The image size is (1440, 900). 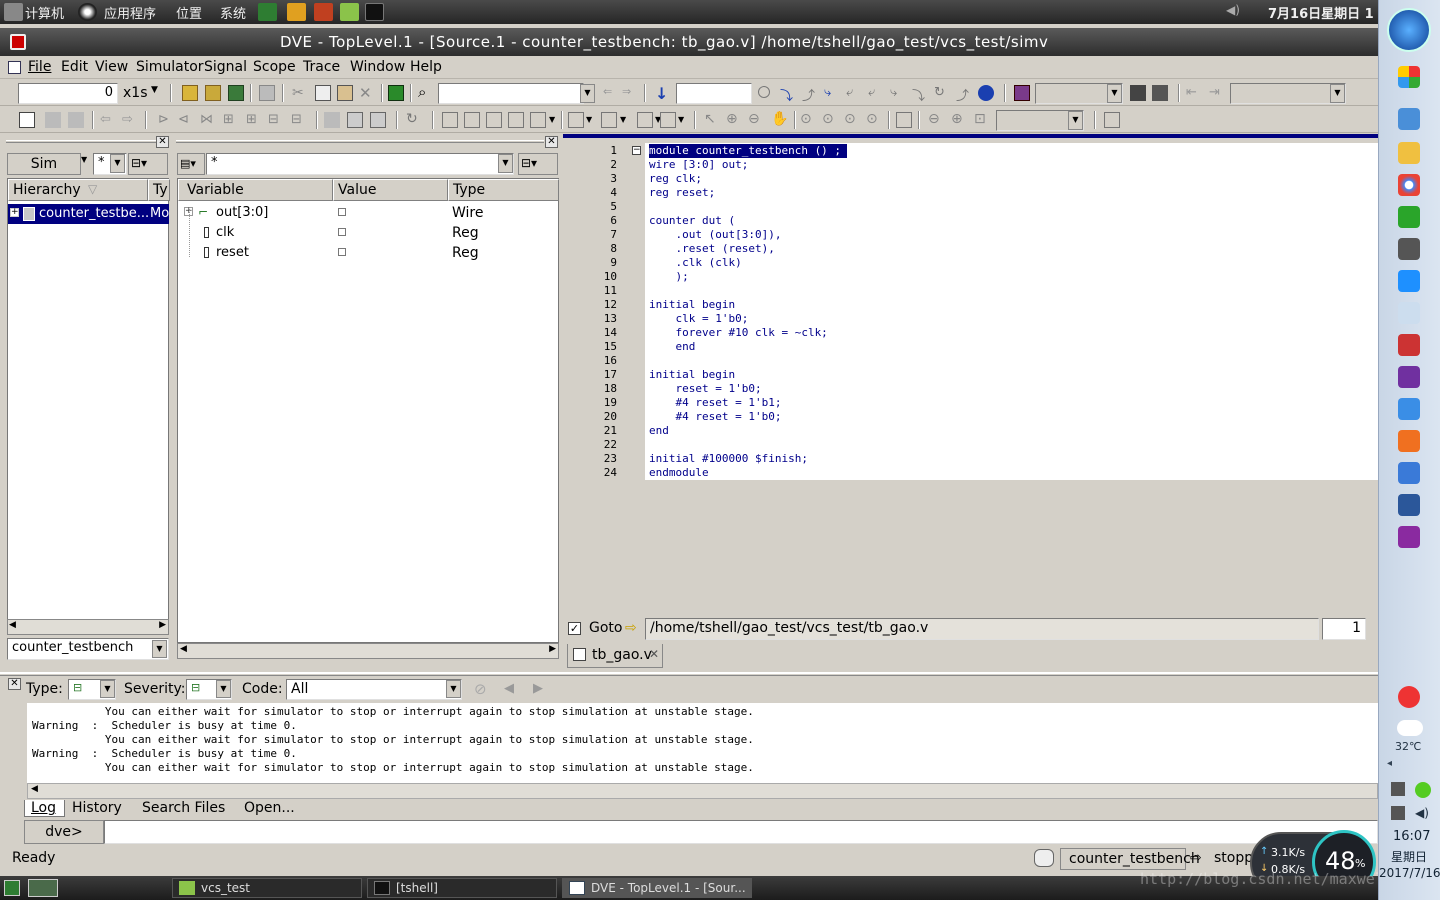 What do you see at coordinates (332, 120) in the screenshot?
I see `grid-icon` at bounding box center [332, 120].